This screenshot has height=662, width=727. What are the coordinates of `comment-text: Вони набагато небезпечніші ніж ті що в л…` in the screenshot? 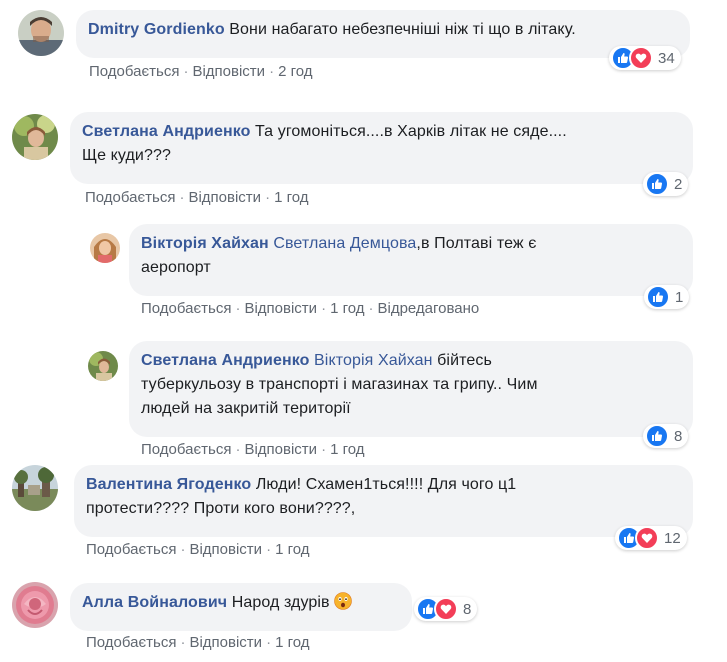 It's located at (402, 29).